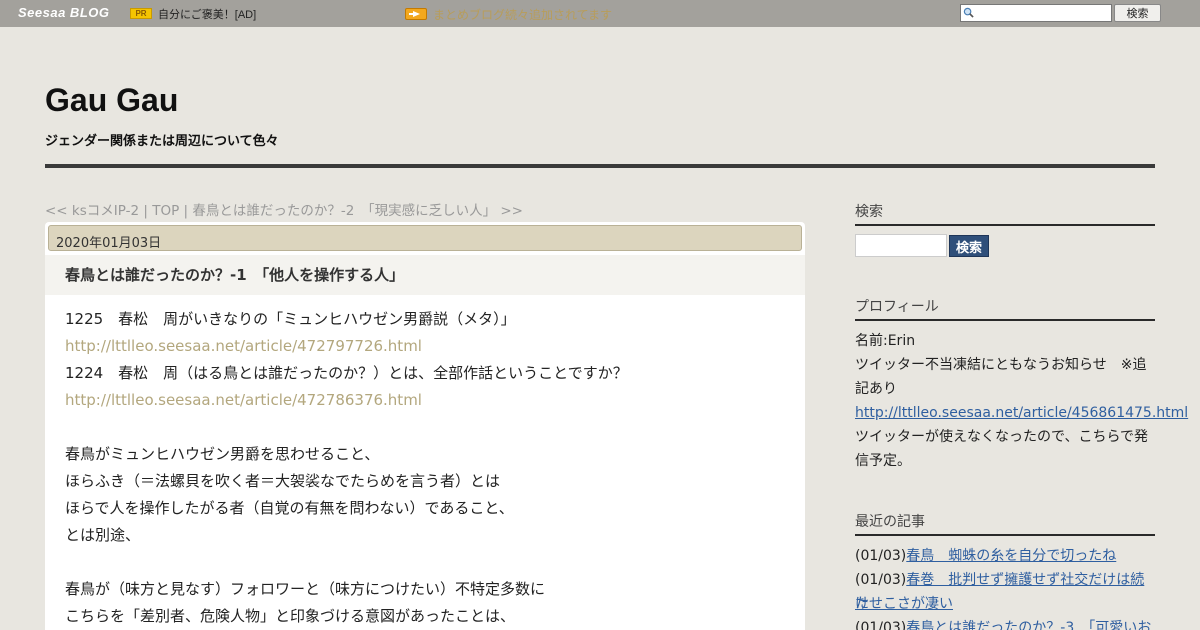 The height and width of the screenshot is (630, 1200). I want to click on top-search-box, so click(1036, 13).